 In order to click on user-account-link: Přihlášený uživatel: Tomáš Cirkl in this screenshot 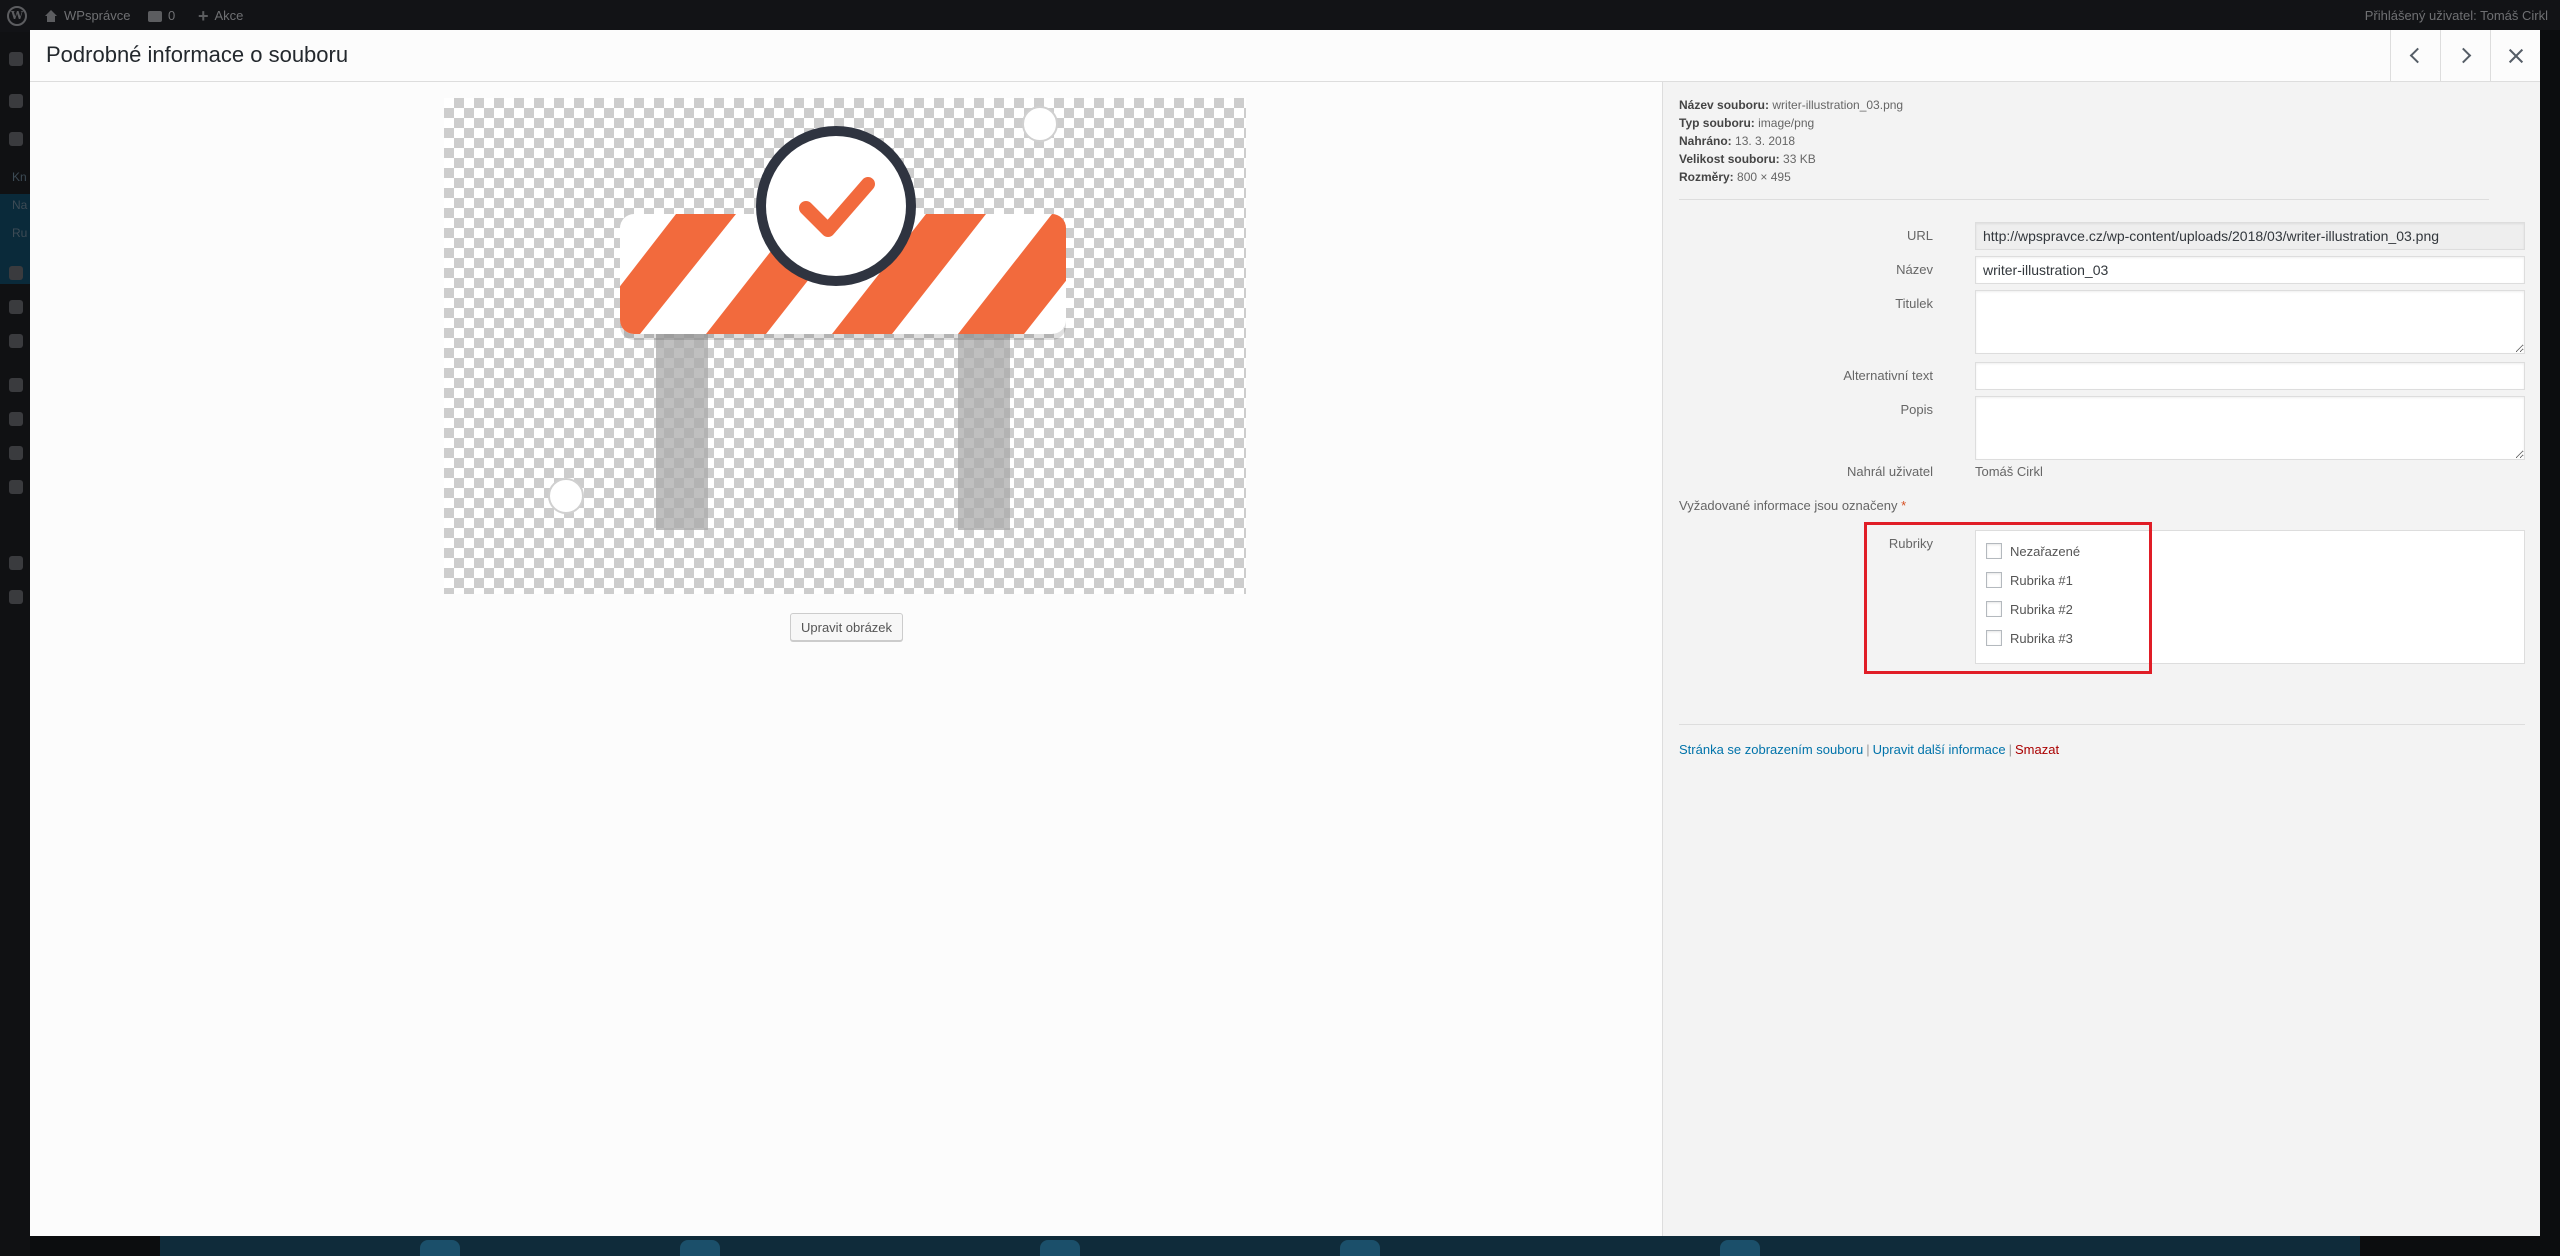, I will do `click(2456, 16)`.